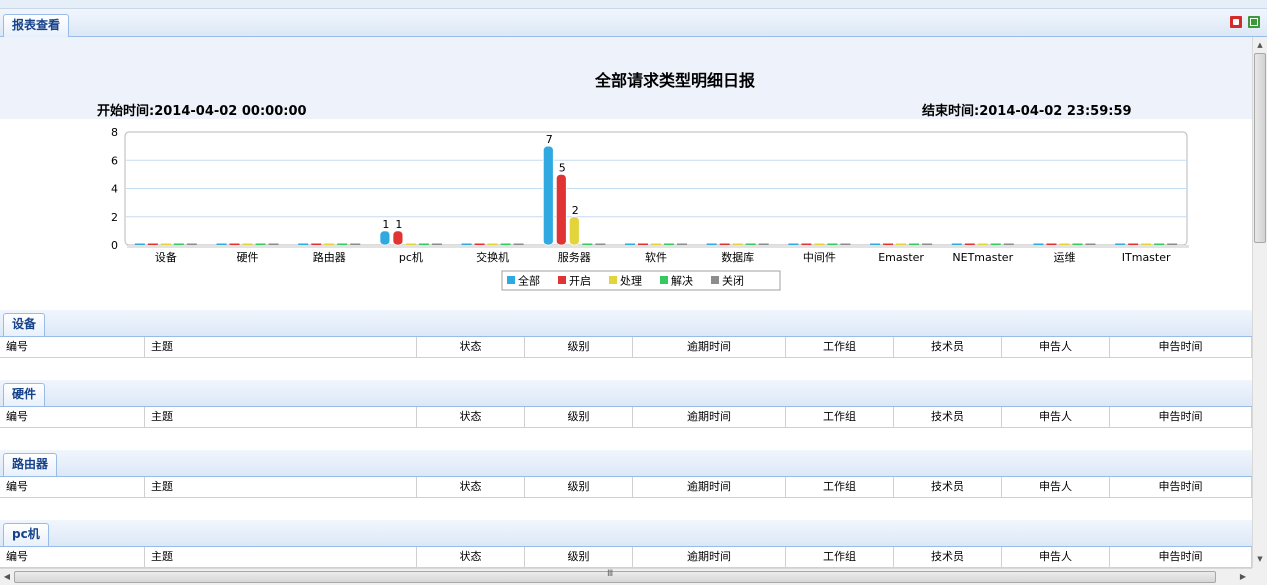 The height and width of the screenshot is (585, 1267). Describe the element at coordinates (24, 324) in the screenshot. I see `section-tab: 设备` at that location.